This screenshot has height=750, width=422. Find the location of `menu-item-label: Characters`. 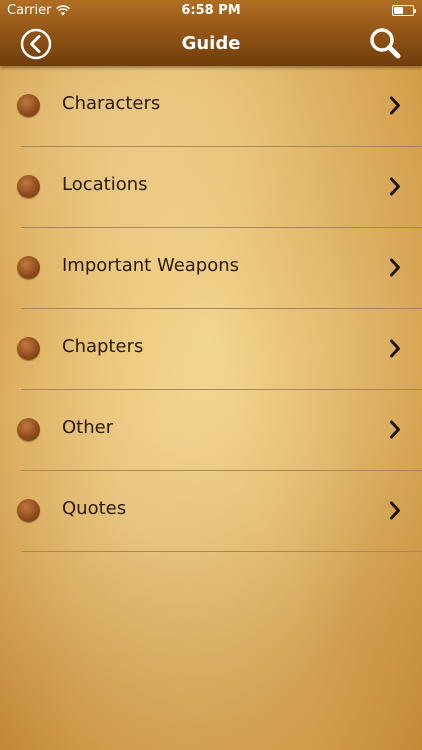

menu-item-label: Characters is located at coordinates (111, 103).